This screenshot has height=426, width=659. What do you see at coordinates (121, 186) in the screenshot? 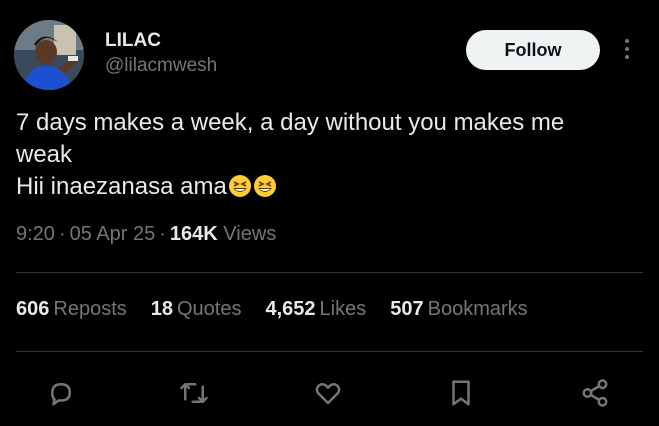
I see `tweet-text-line-3-content: Hii inaezanasa ama` at bounding box center [121, 186].